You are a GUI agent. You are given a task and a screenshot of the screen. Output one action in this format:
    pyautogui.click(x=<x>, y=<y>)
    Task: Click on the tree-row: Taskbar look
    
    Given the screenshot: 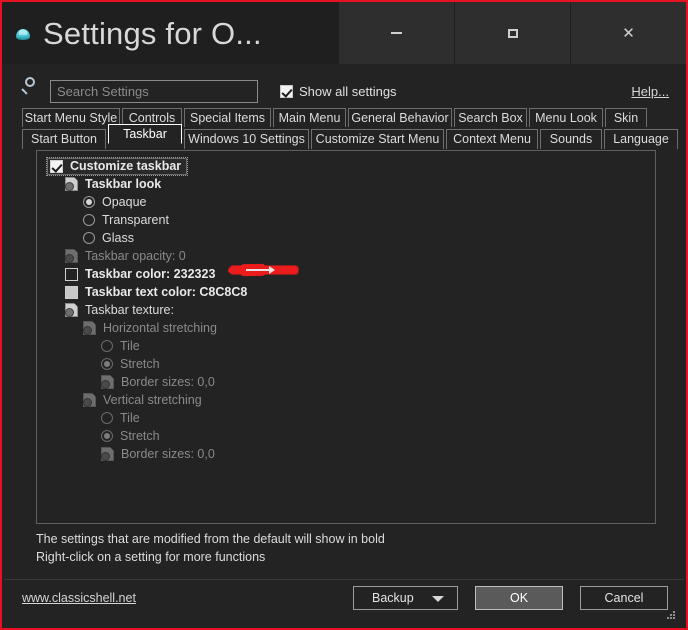 What is the action you would take?
    pyautogui.click(x=346, y=184)
    